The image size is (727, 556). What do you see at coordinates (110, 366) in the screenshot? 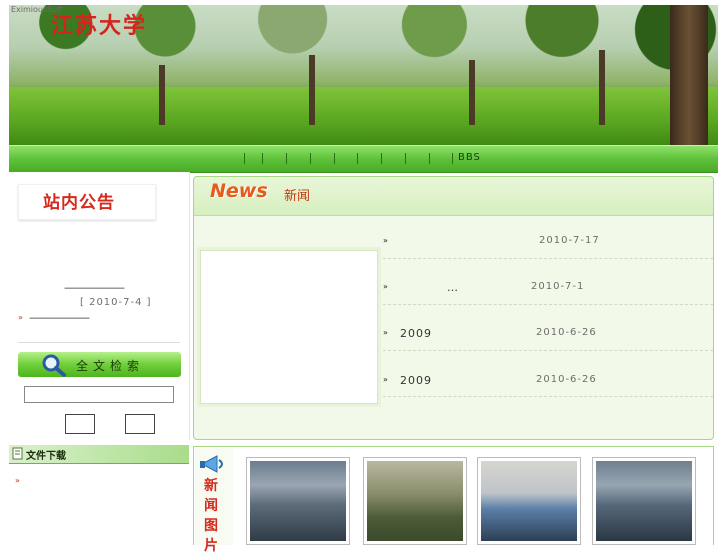
I see `search-title: 全文检索` at bounding box center [110, 366].